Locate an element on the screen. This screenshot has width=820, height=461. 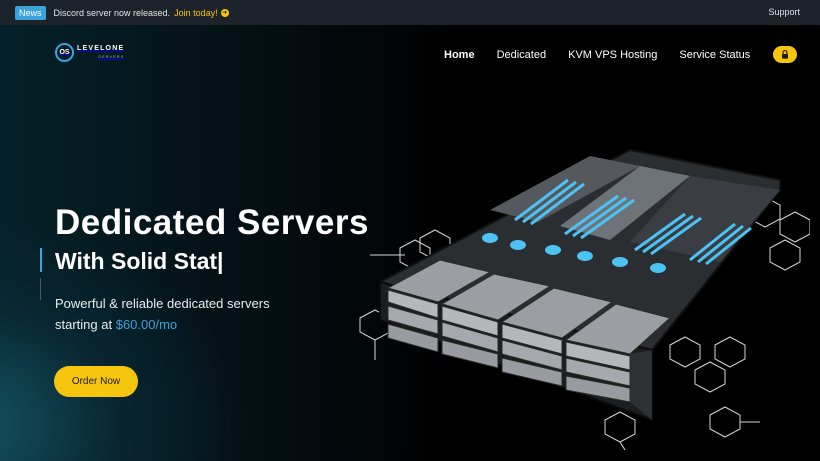
news-join-label: Join today! is located at coordinates (196, 12).